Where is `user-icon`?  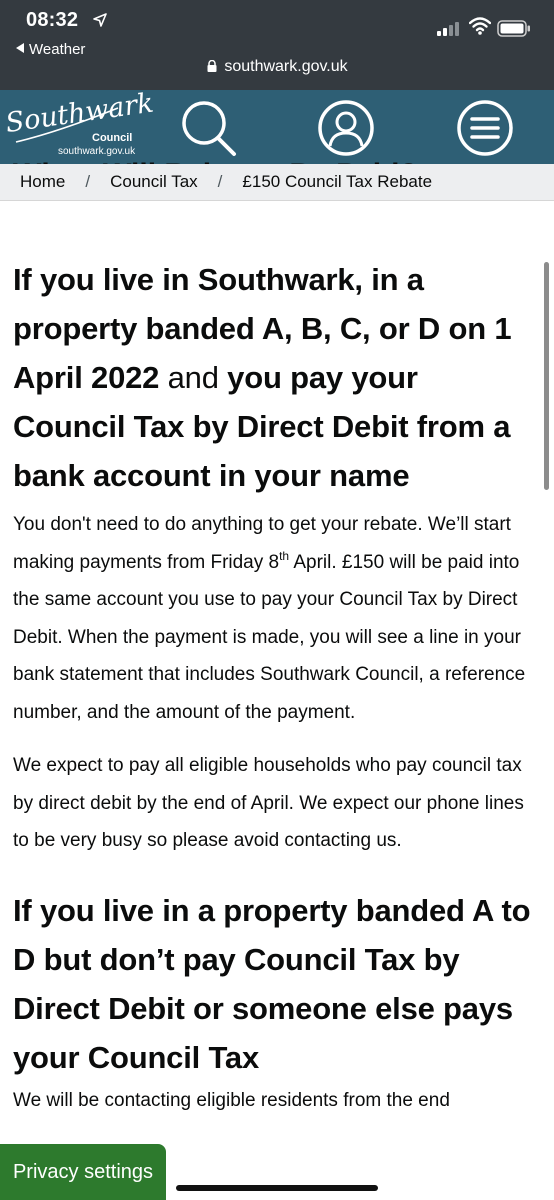
user-icon is located at coordinates (346, 128).